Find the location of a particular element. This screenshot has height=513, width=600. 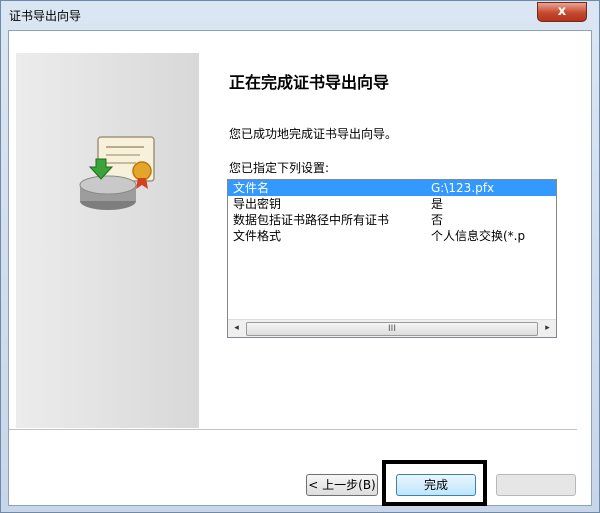

finish-button: 完成 is located at coordinates (436, 485).